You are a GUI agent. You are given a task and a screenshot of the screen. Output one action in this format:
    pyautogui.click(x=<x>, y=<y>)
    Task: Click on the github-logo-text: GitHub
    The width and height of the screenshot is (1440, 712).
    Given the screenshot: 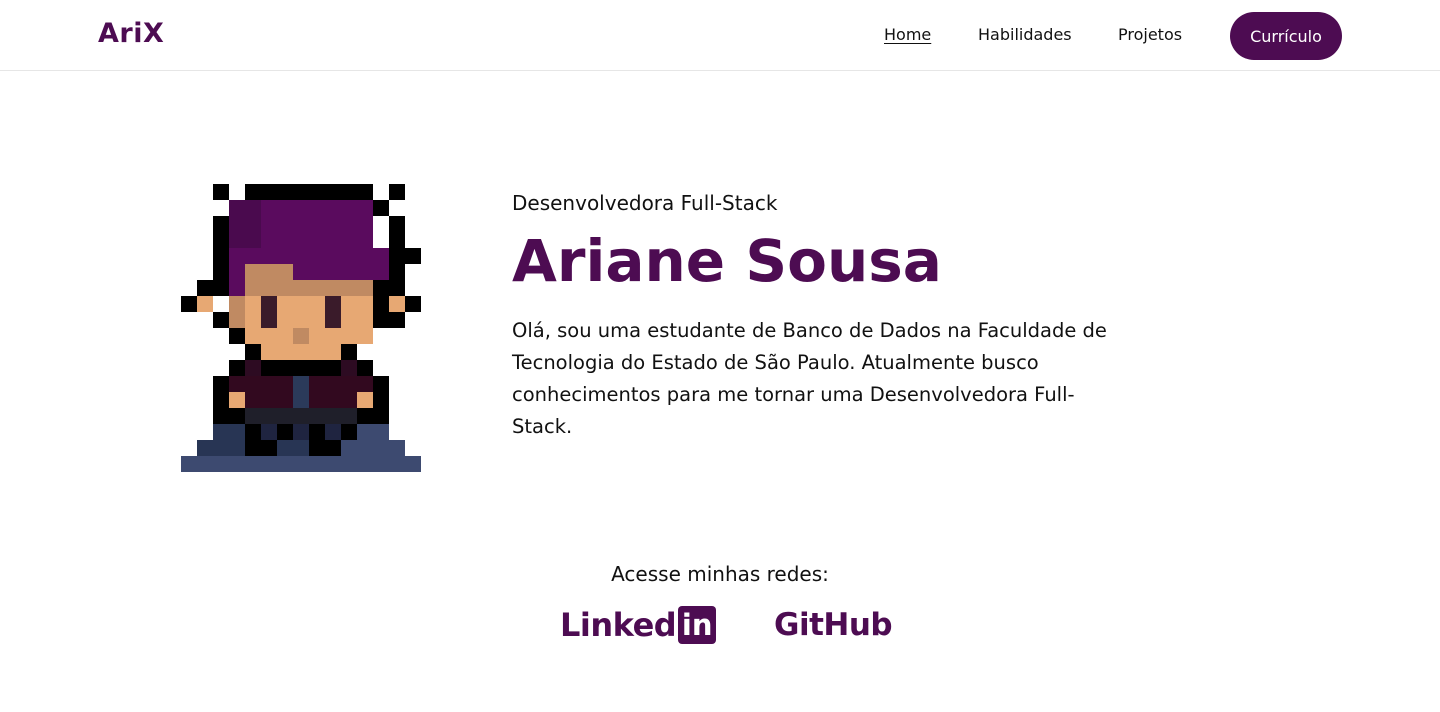 What is the action you would take?
    pyautogui.click(x=833, y=625)
    